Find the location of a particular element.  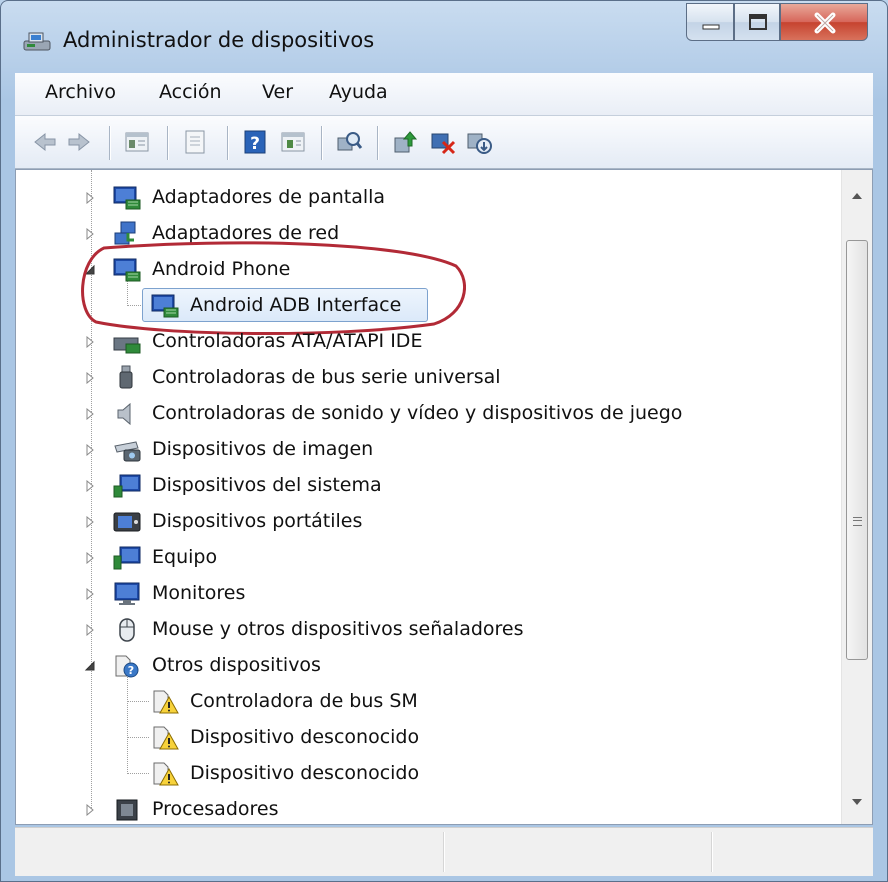

display-adapter-icon is located at coordinates (127, 198).